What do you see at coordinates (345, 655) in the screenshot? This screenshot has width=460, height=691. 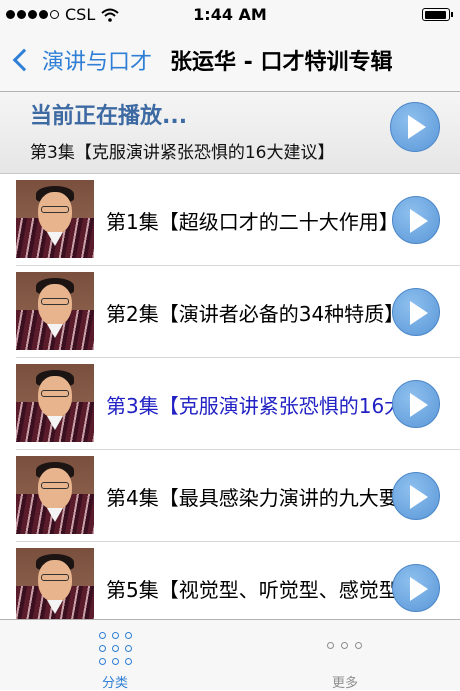 I see `tab-more: 更多` at bounding box center [345, 655].